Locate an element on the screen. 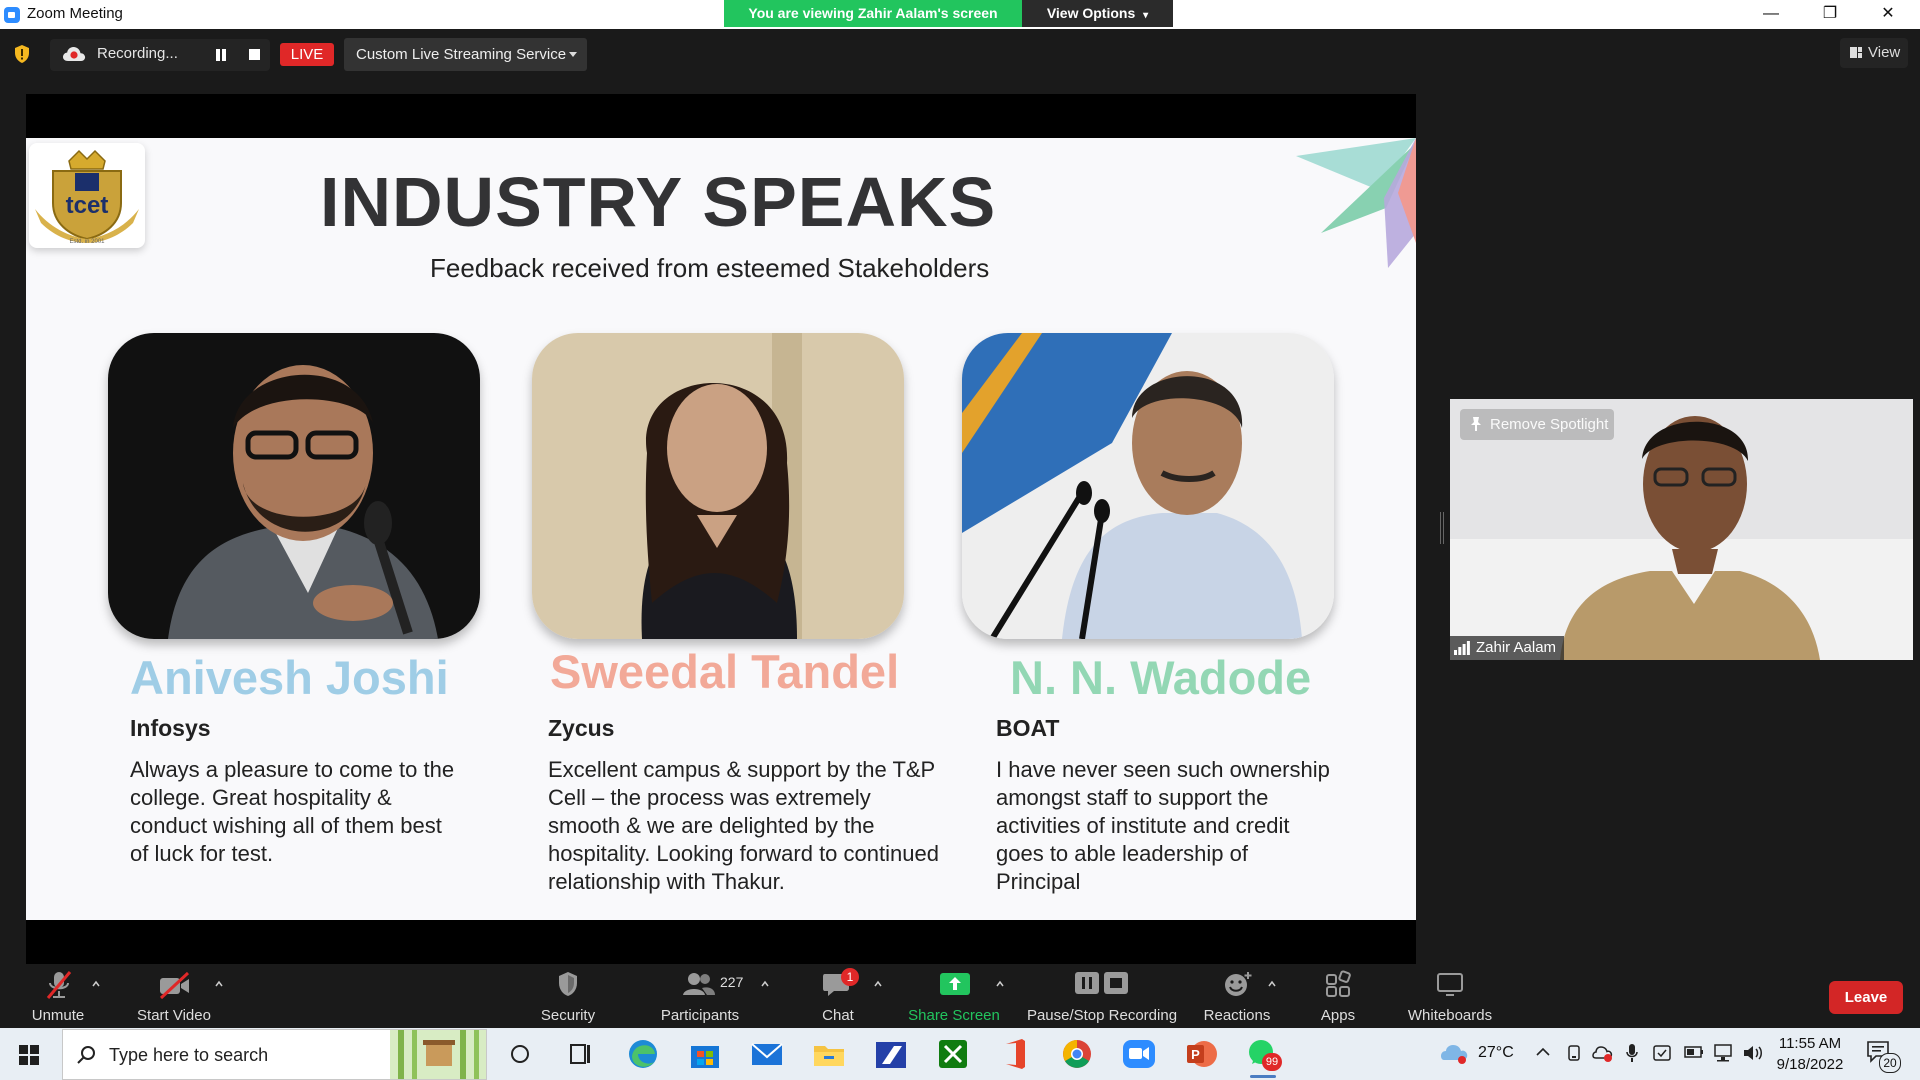 The width and height of the screenshot is (1920, 1080). share-screen-button: Share Screen is located at coordinates (954, 996).